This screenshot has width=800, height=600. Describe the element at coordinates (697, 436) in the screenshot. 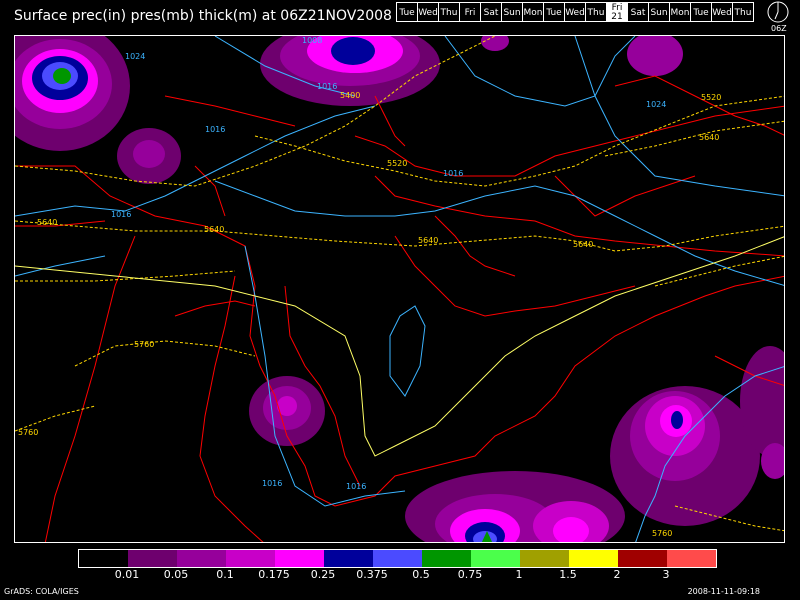

I see `precip-blob-southeast` at that location.